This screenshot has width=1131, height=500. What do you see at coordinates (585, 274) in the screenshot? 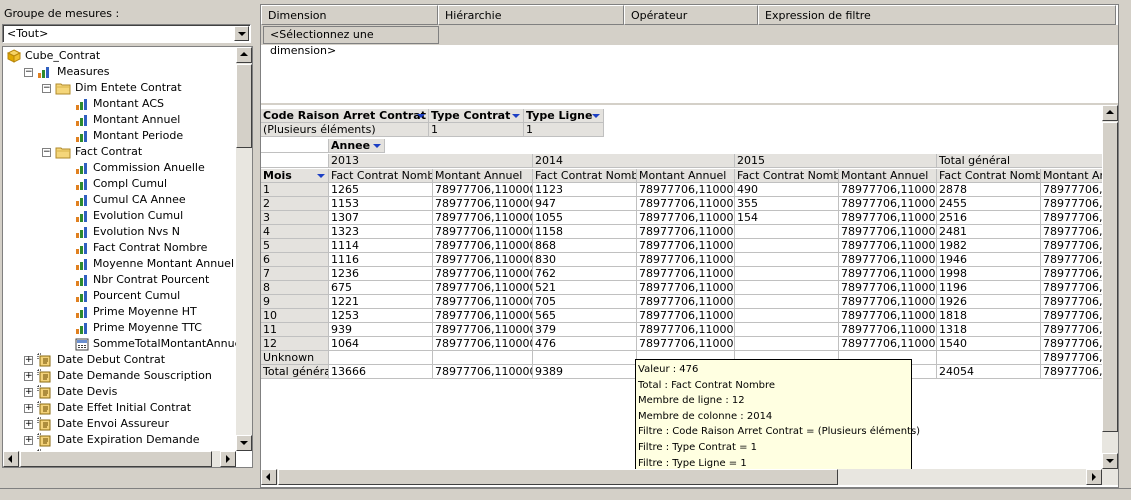
I see `pivot-cell: 762` at bounding box center [585, 274].